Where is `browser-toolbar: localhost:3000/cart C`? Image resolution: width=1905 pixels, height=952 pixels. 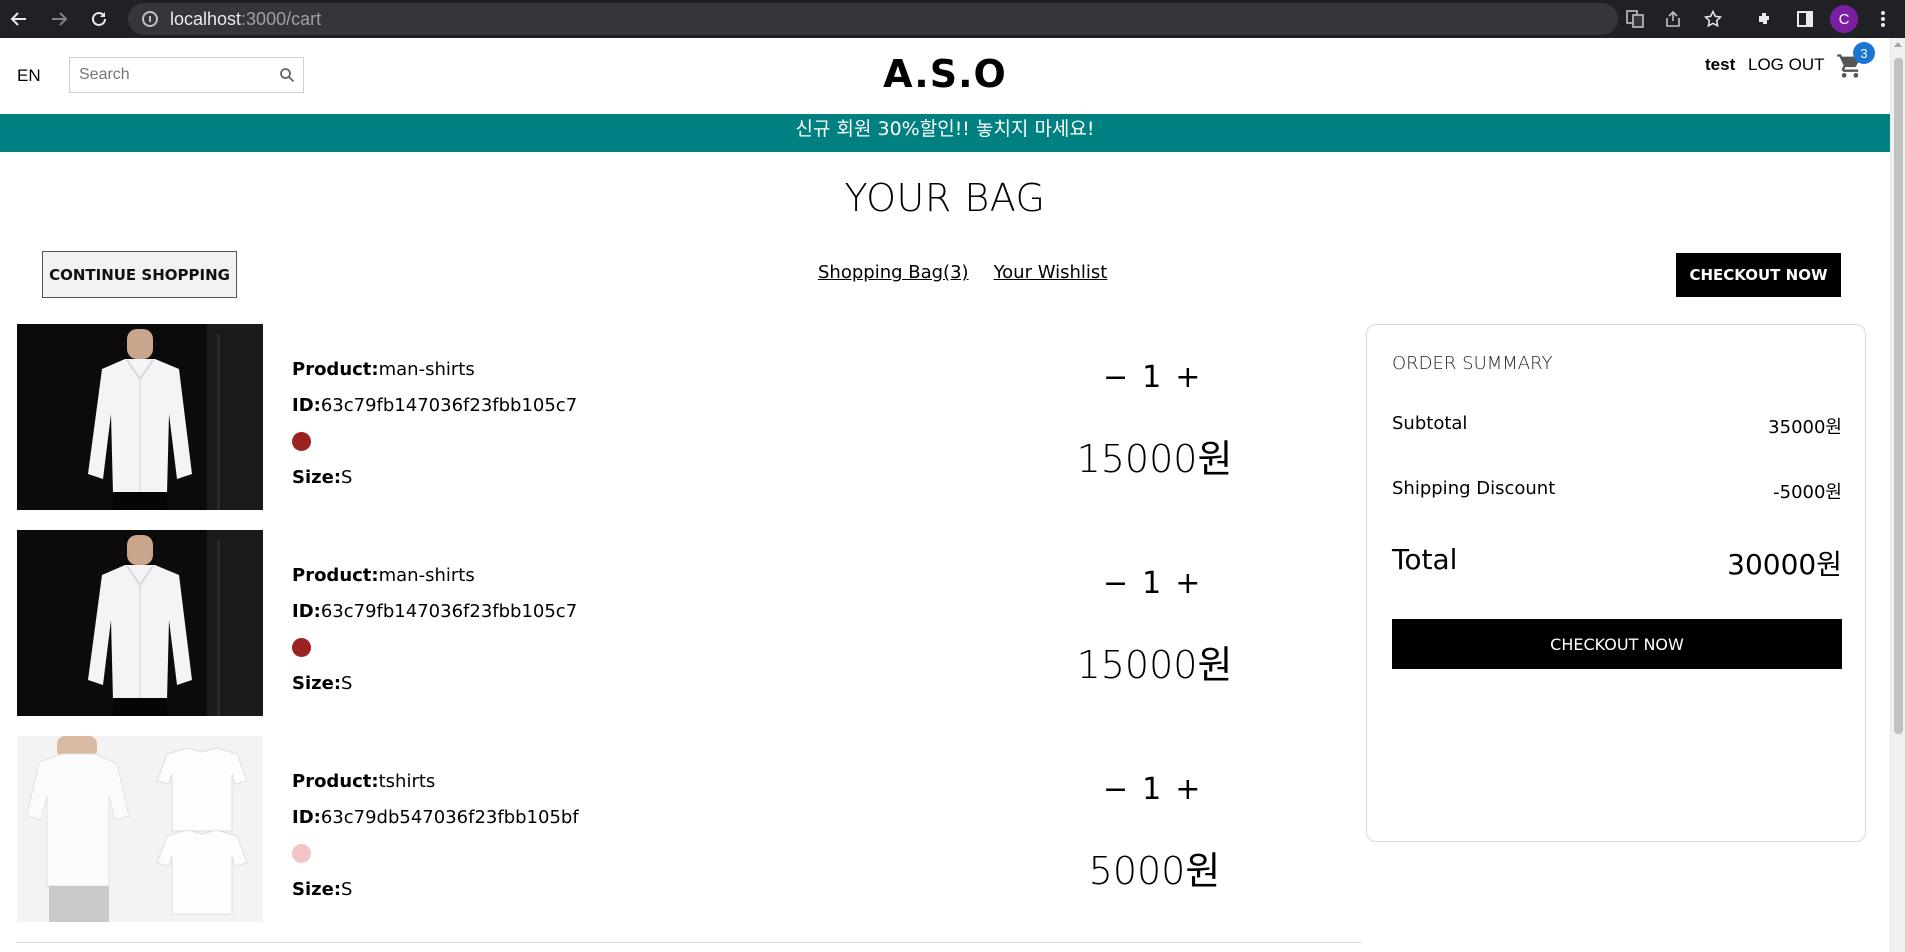
browser-toolbar: localhost:3000/cart C is located at coordinates (952, 19).